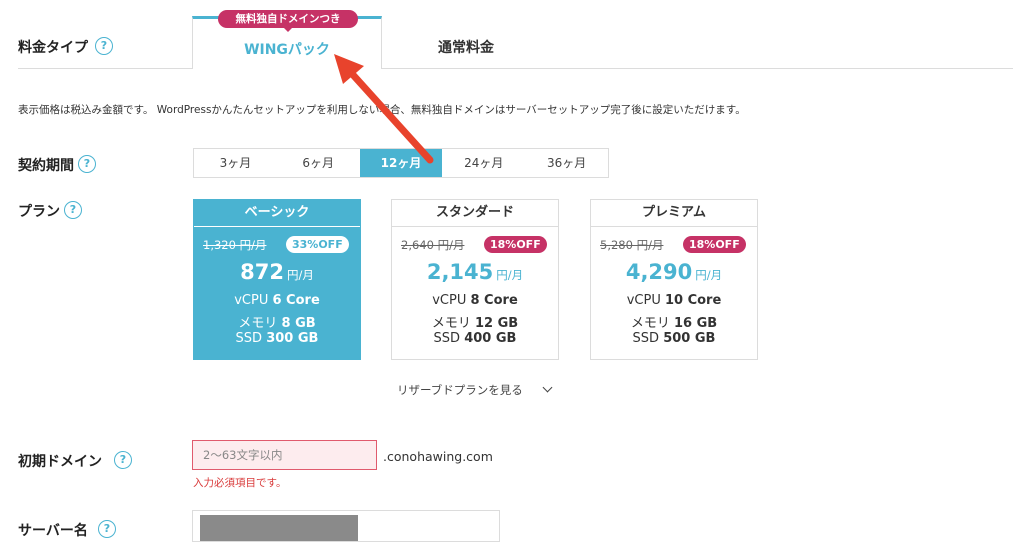 Image resolution: width=1024 pixels, height=558 pixels. Describe the element at coordinates (292, 338) in the screenshot. I see `spec-ssd-value: 300 GB` at that location.